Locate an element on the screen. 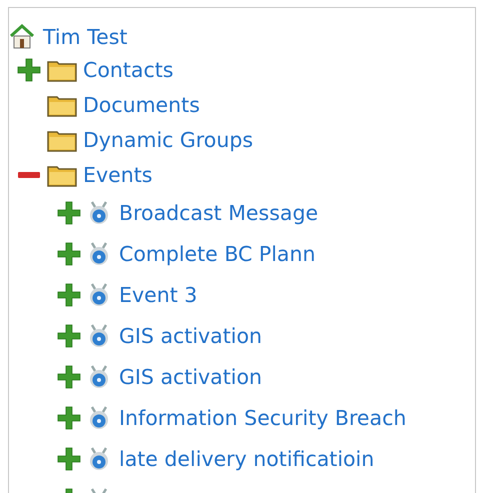  tree-item-label: Events is located at coordinates (117, 174).